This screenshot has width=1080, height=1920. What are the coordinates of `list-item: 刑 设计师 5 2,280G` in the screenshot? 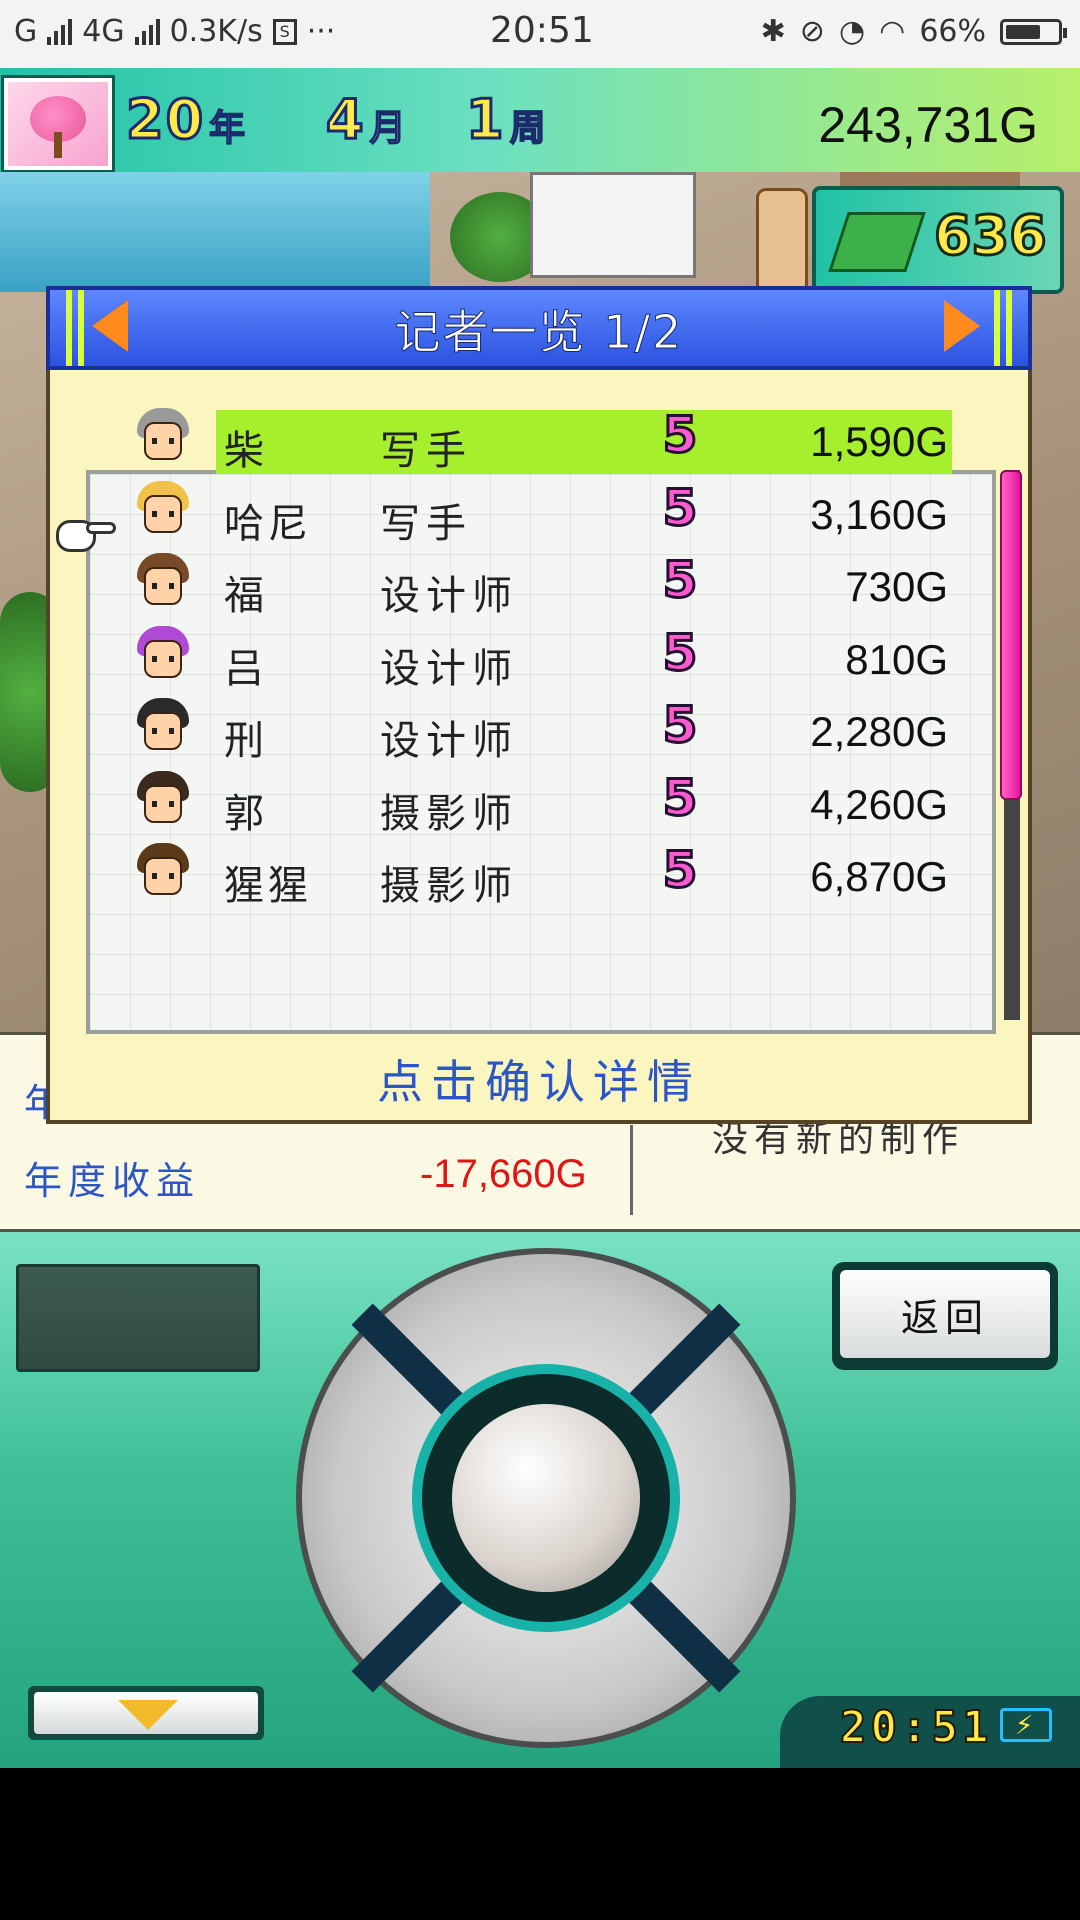 It's located at (540, 730).